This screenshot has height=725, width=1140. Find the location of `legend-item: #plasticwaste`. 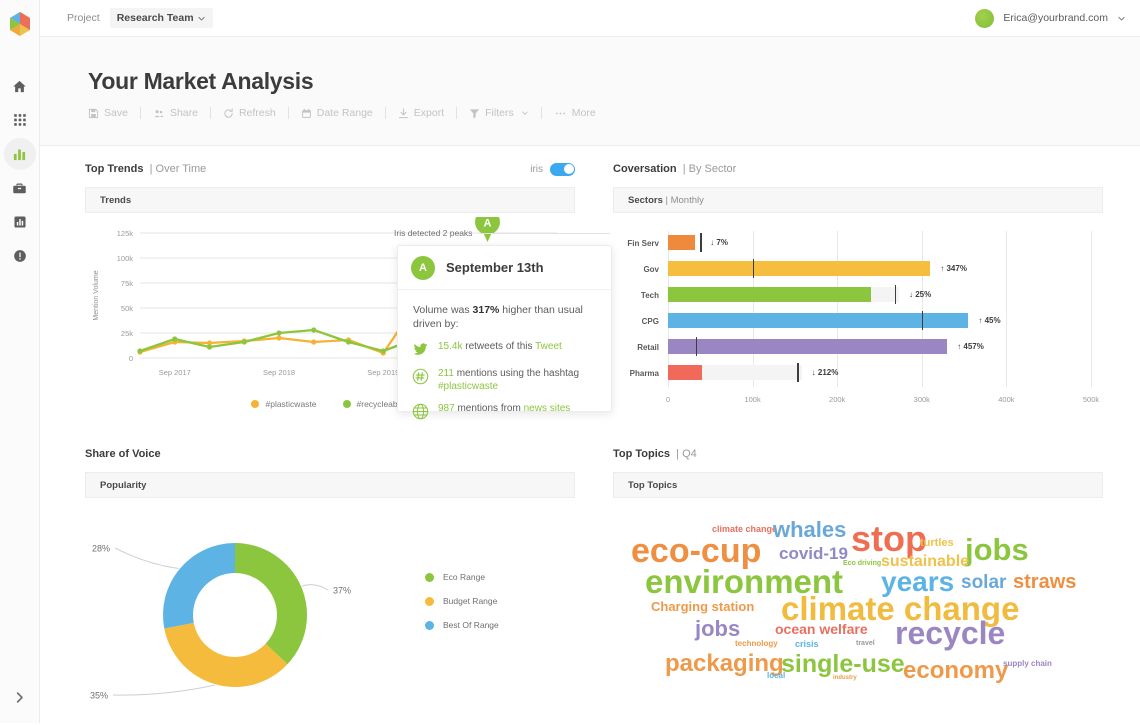

legend-item: #plasticwaste is located at coordinates (284, 404).